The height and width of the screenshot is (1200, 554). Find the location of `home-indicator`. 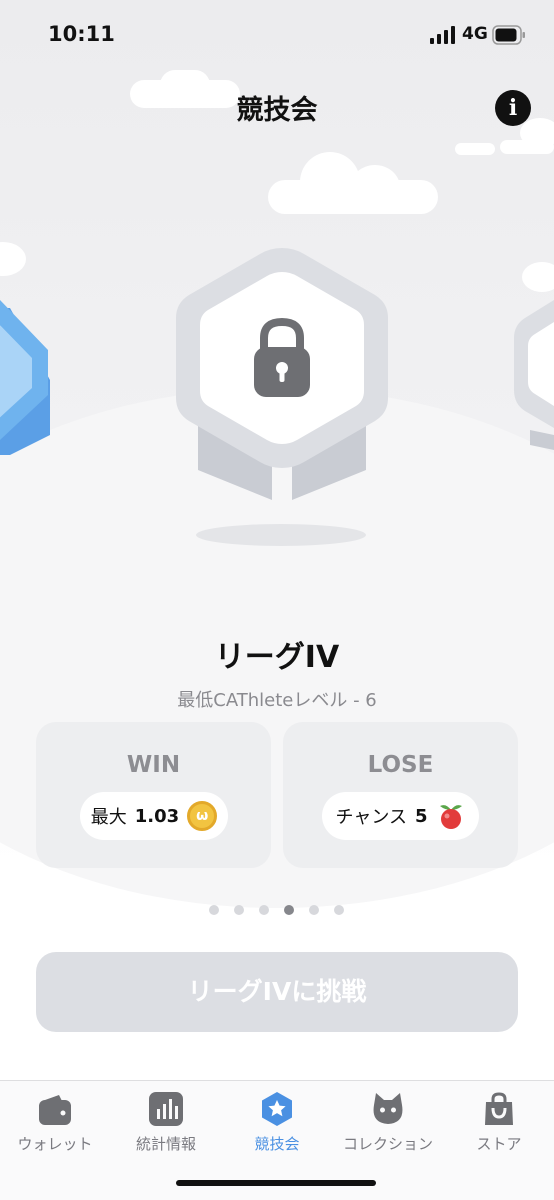

home-indicator is located at coordinates (276, 1183).